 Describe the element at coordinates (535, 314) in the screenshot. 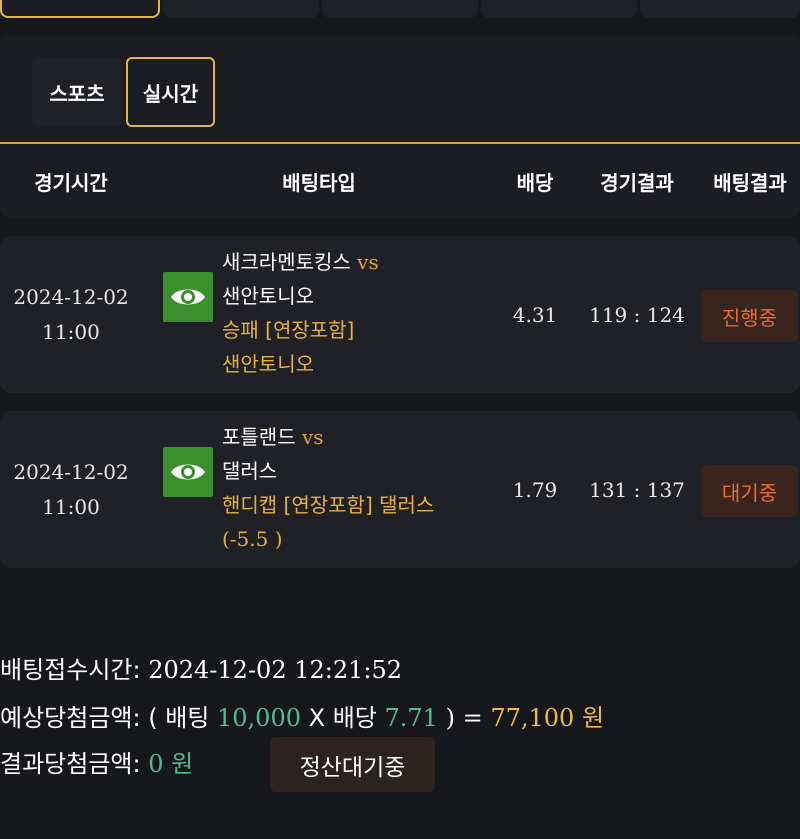

I see `odds-value: 4.31` at that location.